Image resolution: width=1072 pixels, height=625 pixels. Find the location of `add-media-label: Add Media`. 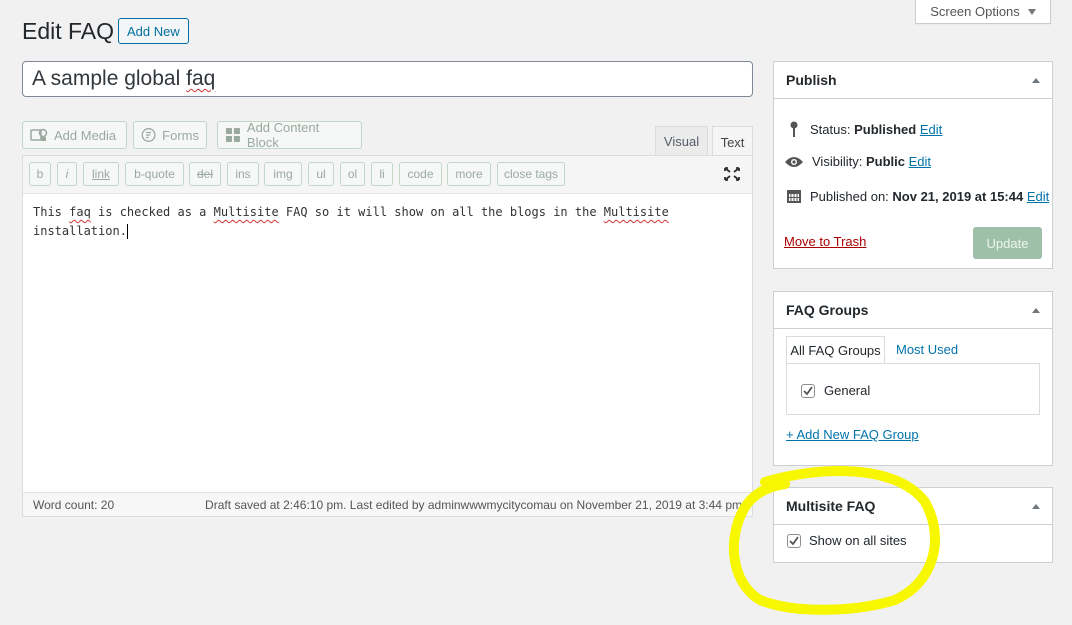

add-media-label: Add Media is located at coordinates (85, 135).